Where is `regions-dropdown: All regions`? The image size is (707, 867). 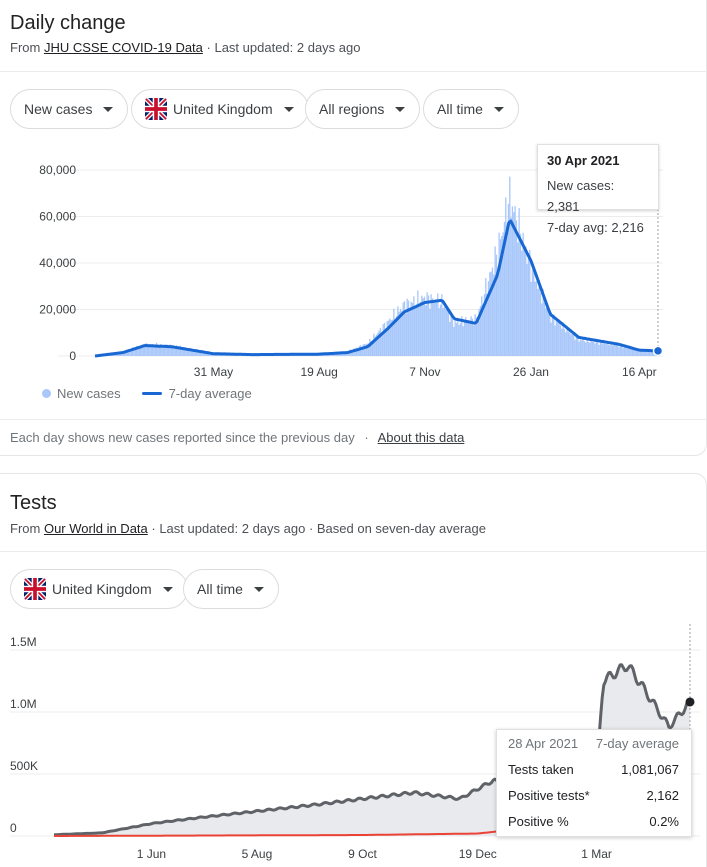 regions-dropdown: All regions is located at coordinates (363, 109).